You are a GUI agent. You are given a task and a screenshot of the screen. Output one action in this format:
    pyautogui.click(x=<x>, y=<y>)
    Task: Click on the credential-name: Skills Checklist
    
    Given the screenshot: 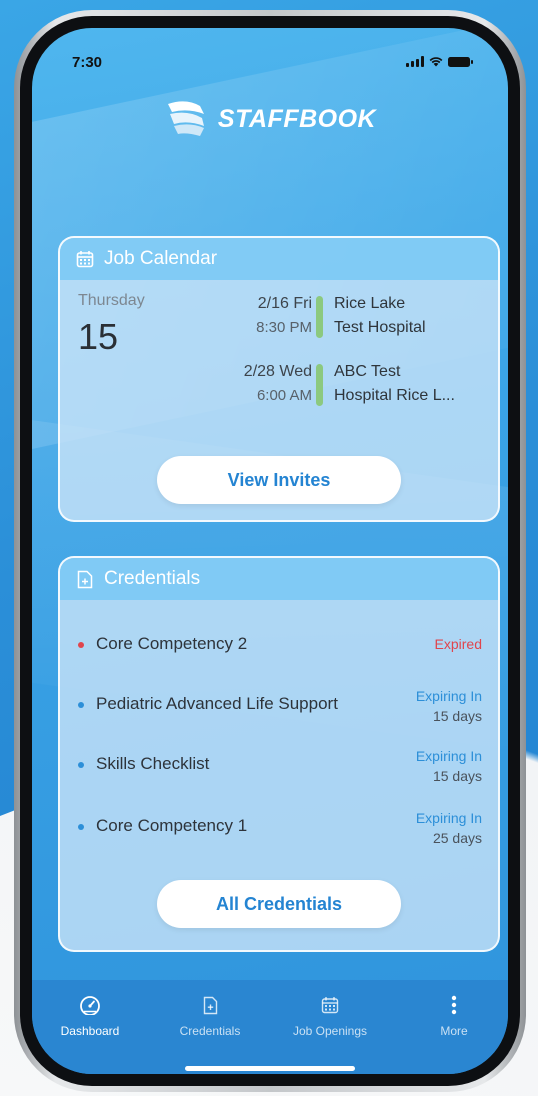 What is the action you would take?
    pyautogui.click(x=153, y=763)
    